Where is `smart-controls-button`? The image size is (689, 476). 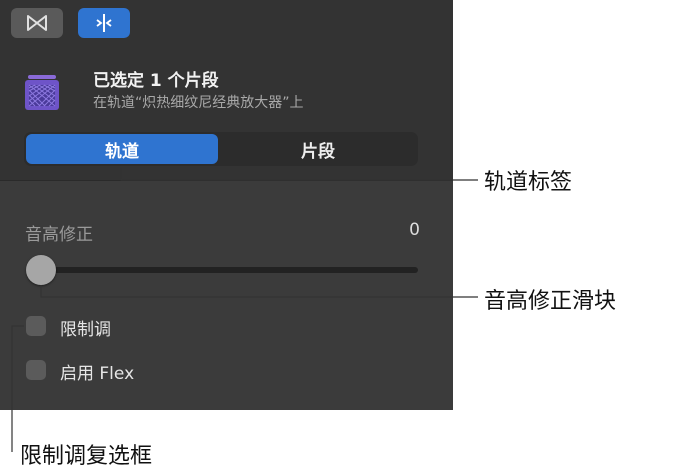 smart-controls-button is located at coordinates (37, 23).